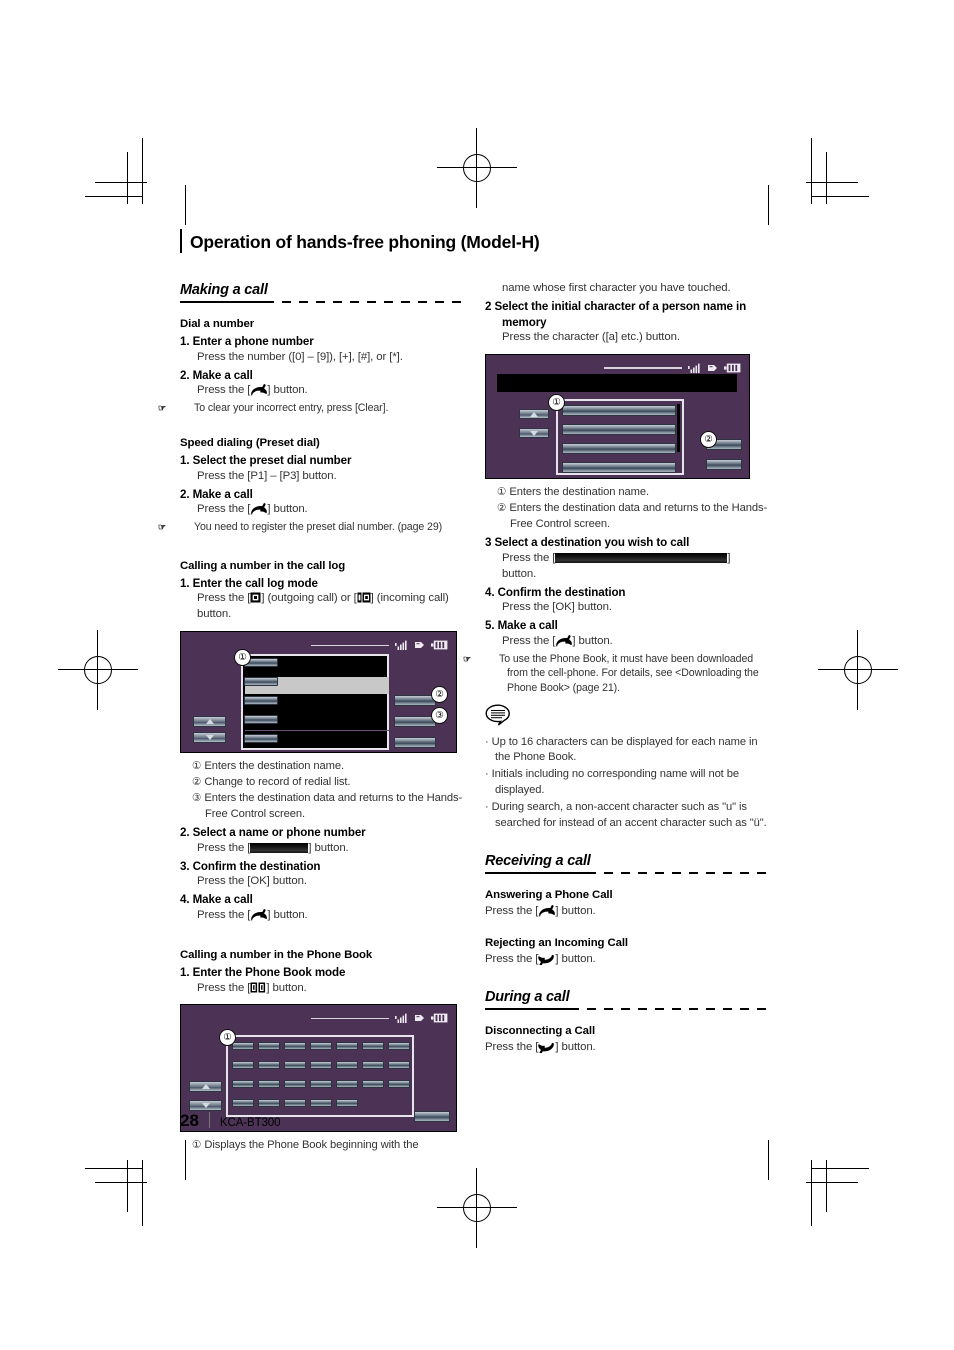 Image resolution: width=954 pixels, height=1350 pixels. What do you see at coordinates (321, 495) in the screenshot?
I see `step-make-a-call-preset: 2. Make a call` at bounding box center [321, 495].